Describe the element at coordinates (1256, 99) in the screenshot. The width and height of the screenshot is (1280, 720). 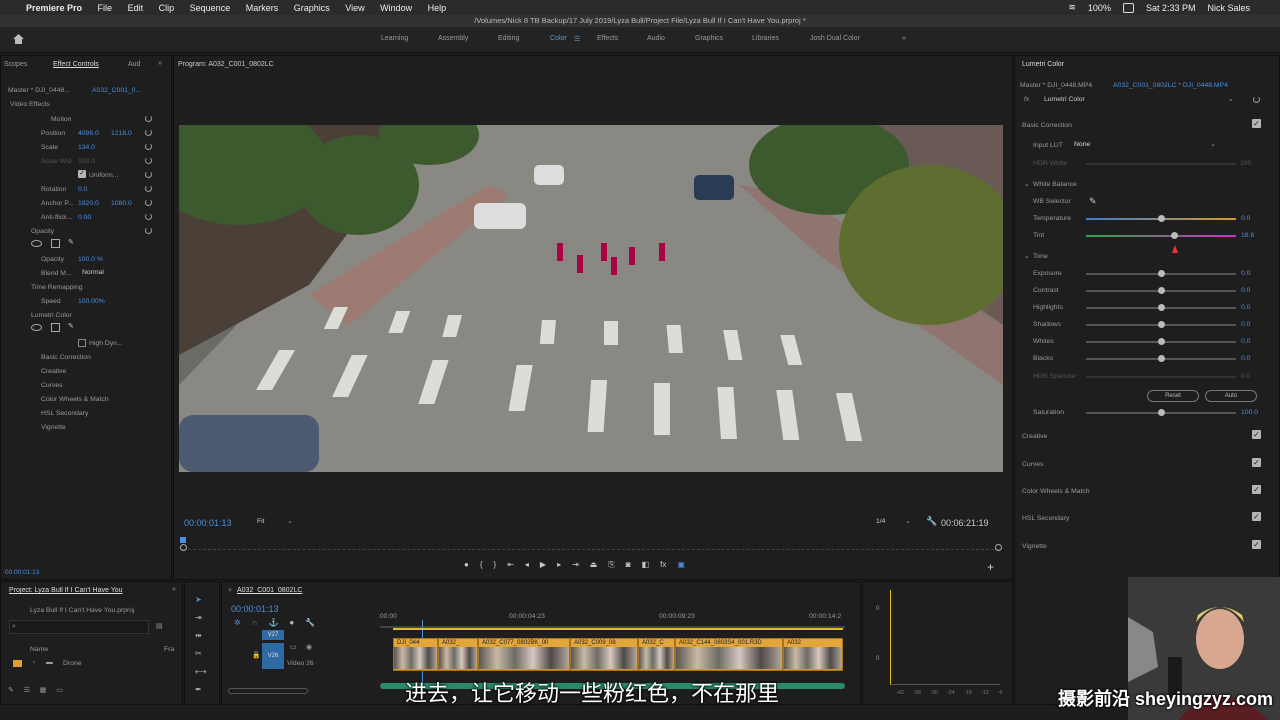
I see `lumetri-reset-icon` at that location.